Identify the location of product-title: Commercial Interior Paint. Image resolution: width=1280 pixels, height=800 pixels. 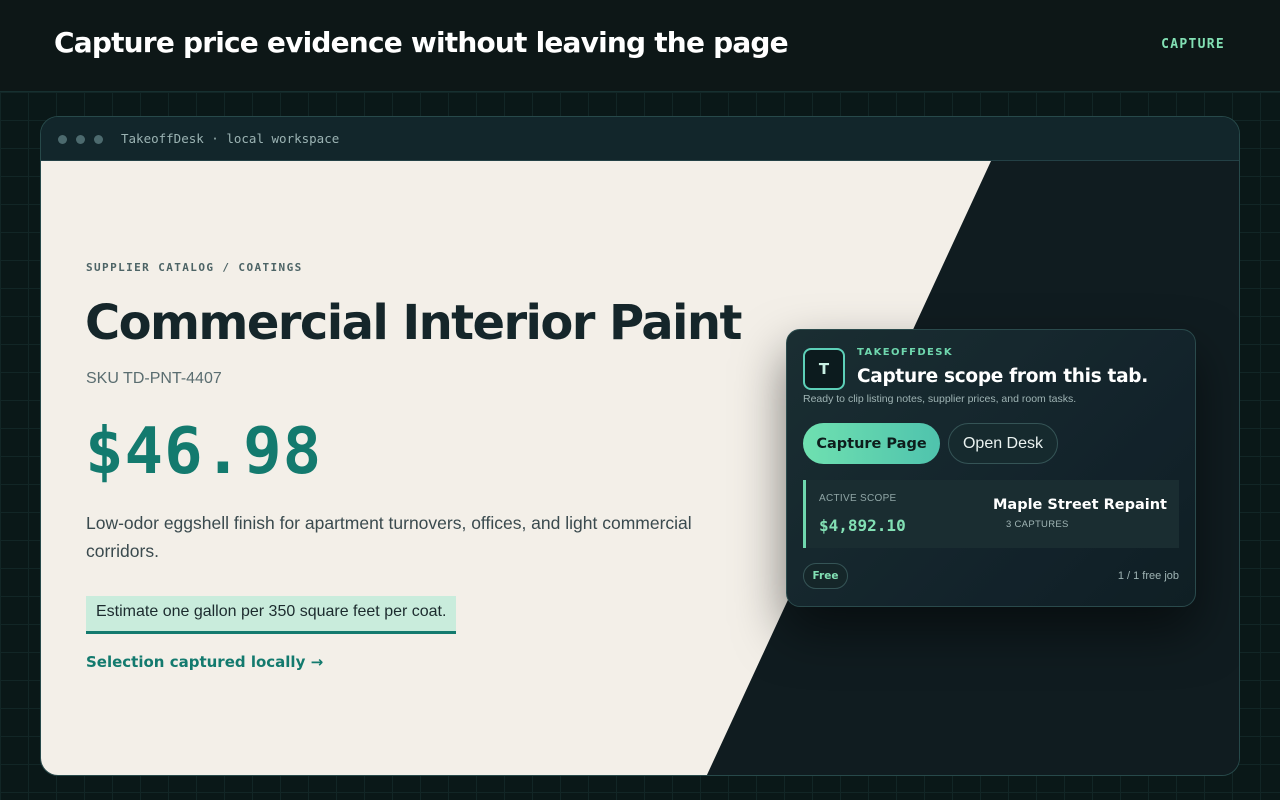
(413, 323).